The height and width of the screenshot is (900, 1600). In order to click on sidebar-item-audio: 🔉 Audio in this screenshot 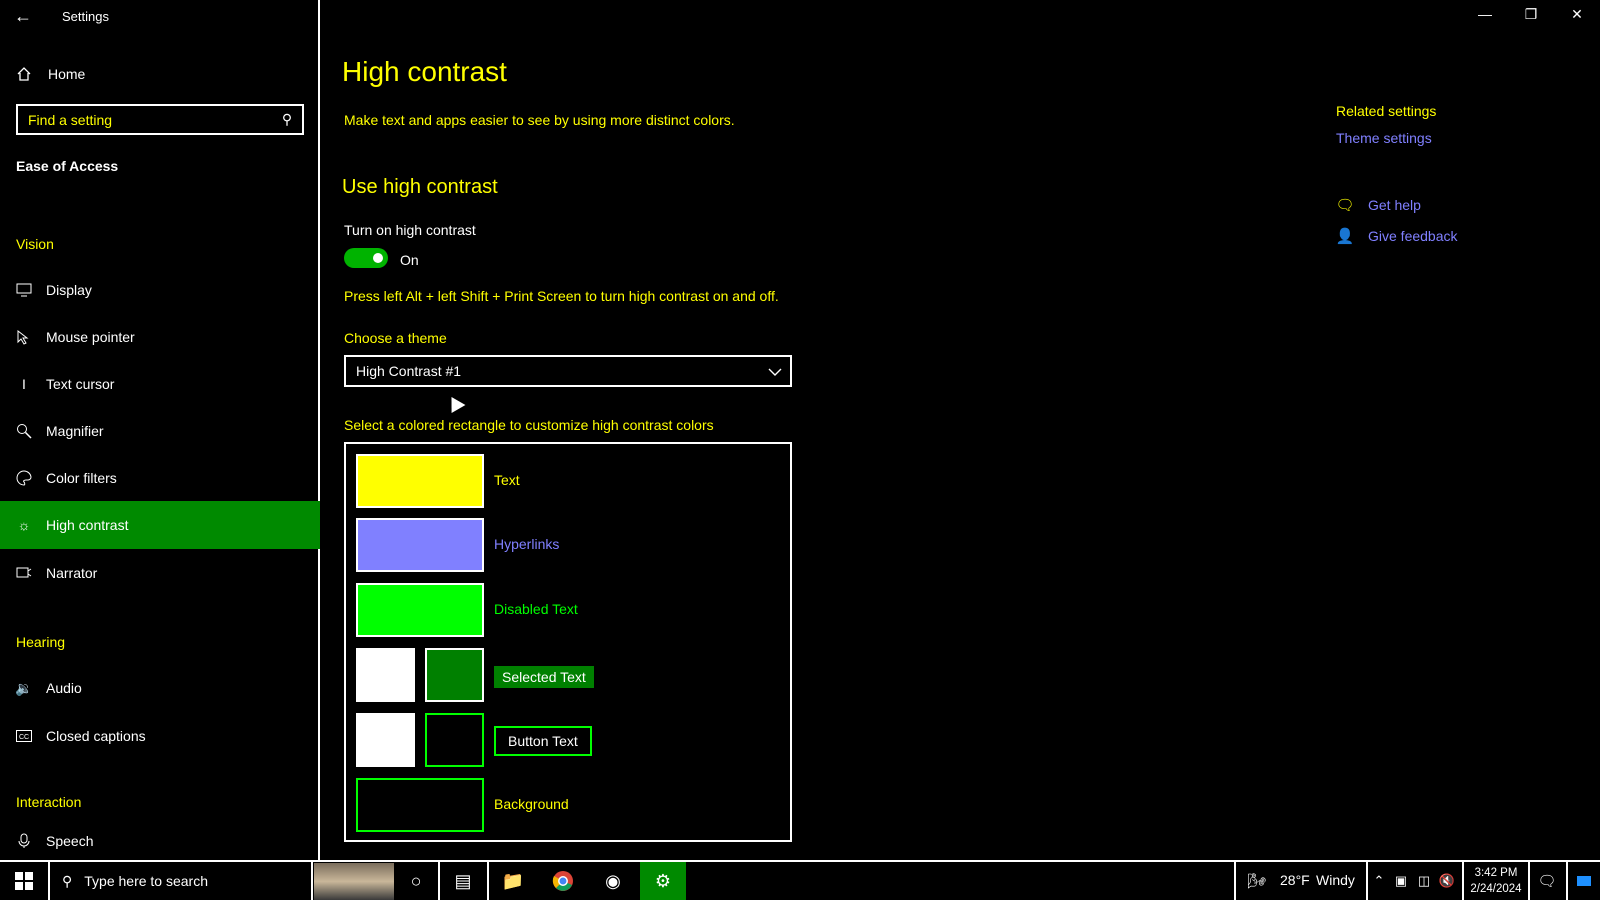, I will do `click(160, 688)`.